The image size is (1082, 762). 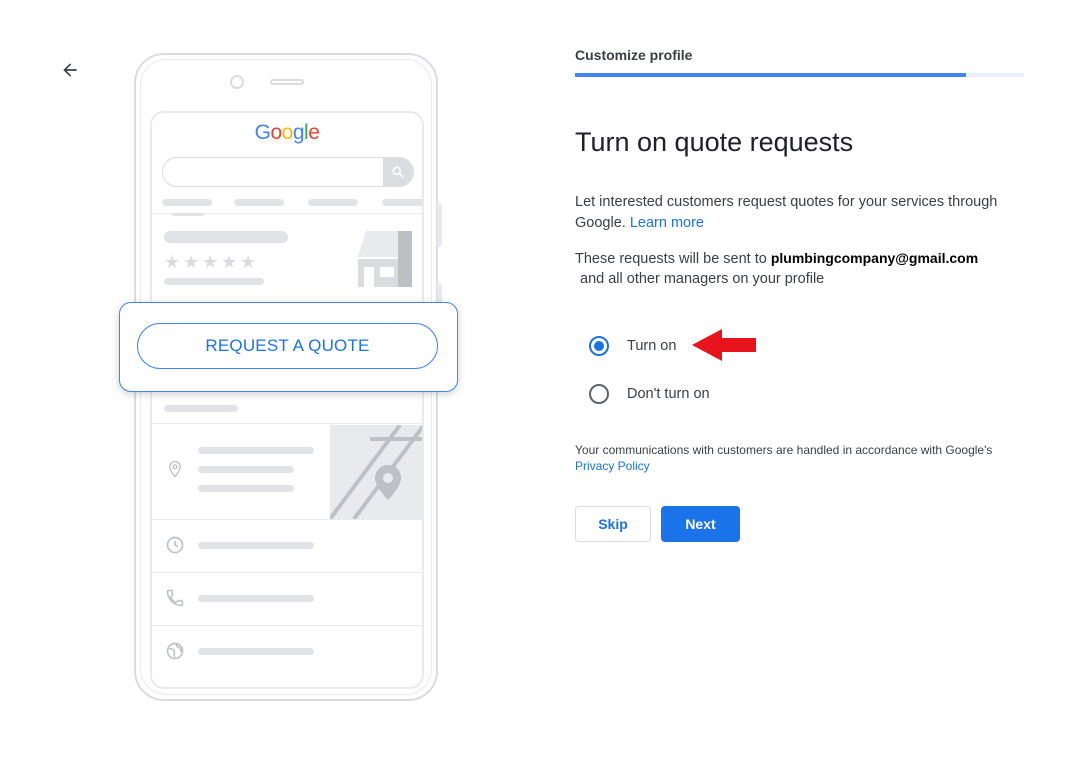 What do you see at coordinates (314, 132) in the screenshot?
I see `logo-letter: e` at bounding box center [314, 132].